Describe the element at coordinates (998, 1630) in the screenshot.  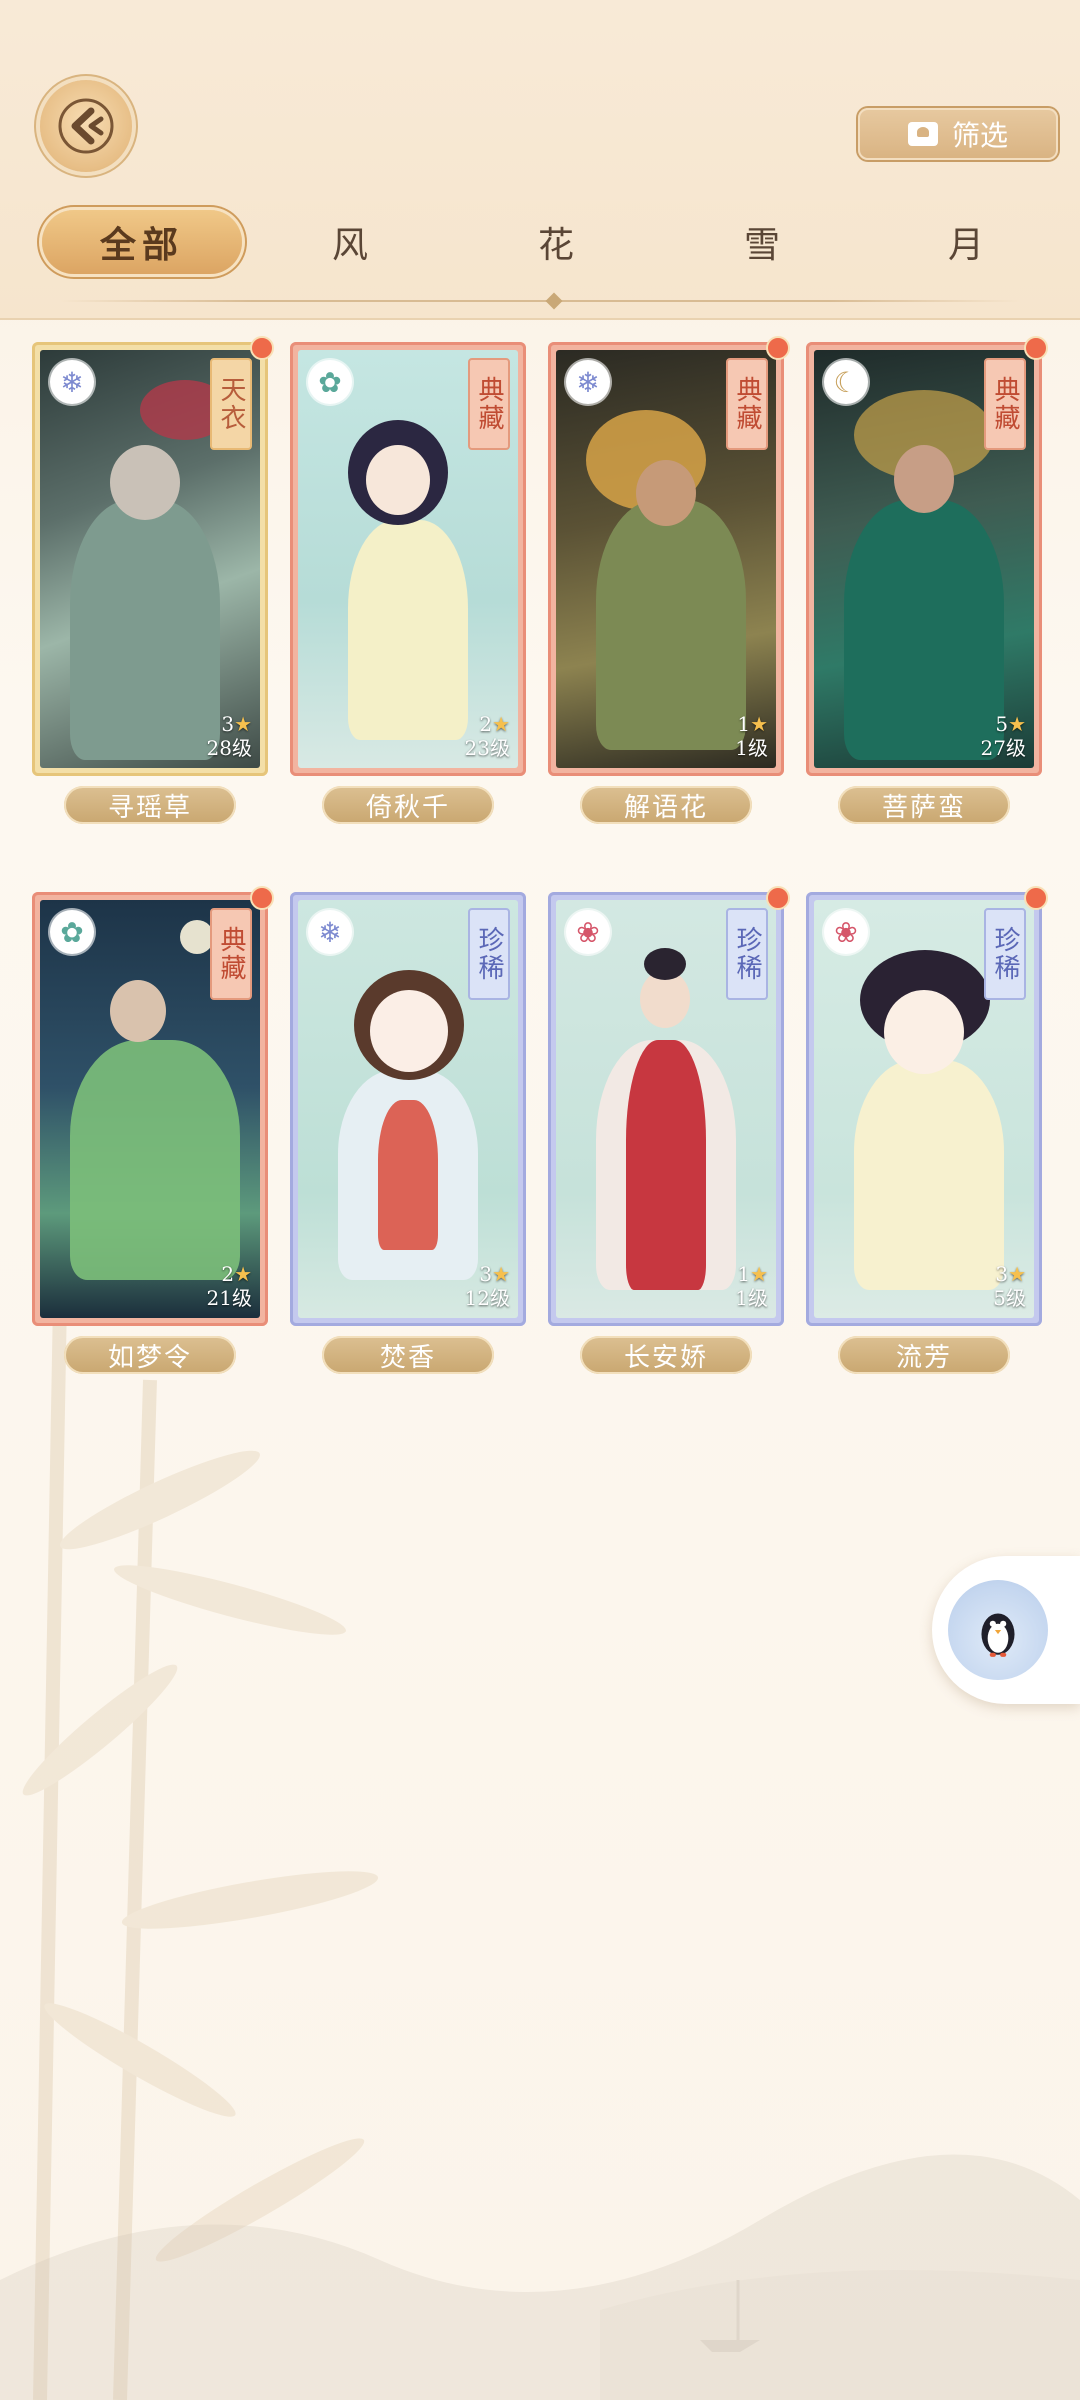
I see `penguin-mascot-icon` at that location.